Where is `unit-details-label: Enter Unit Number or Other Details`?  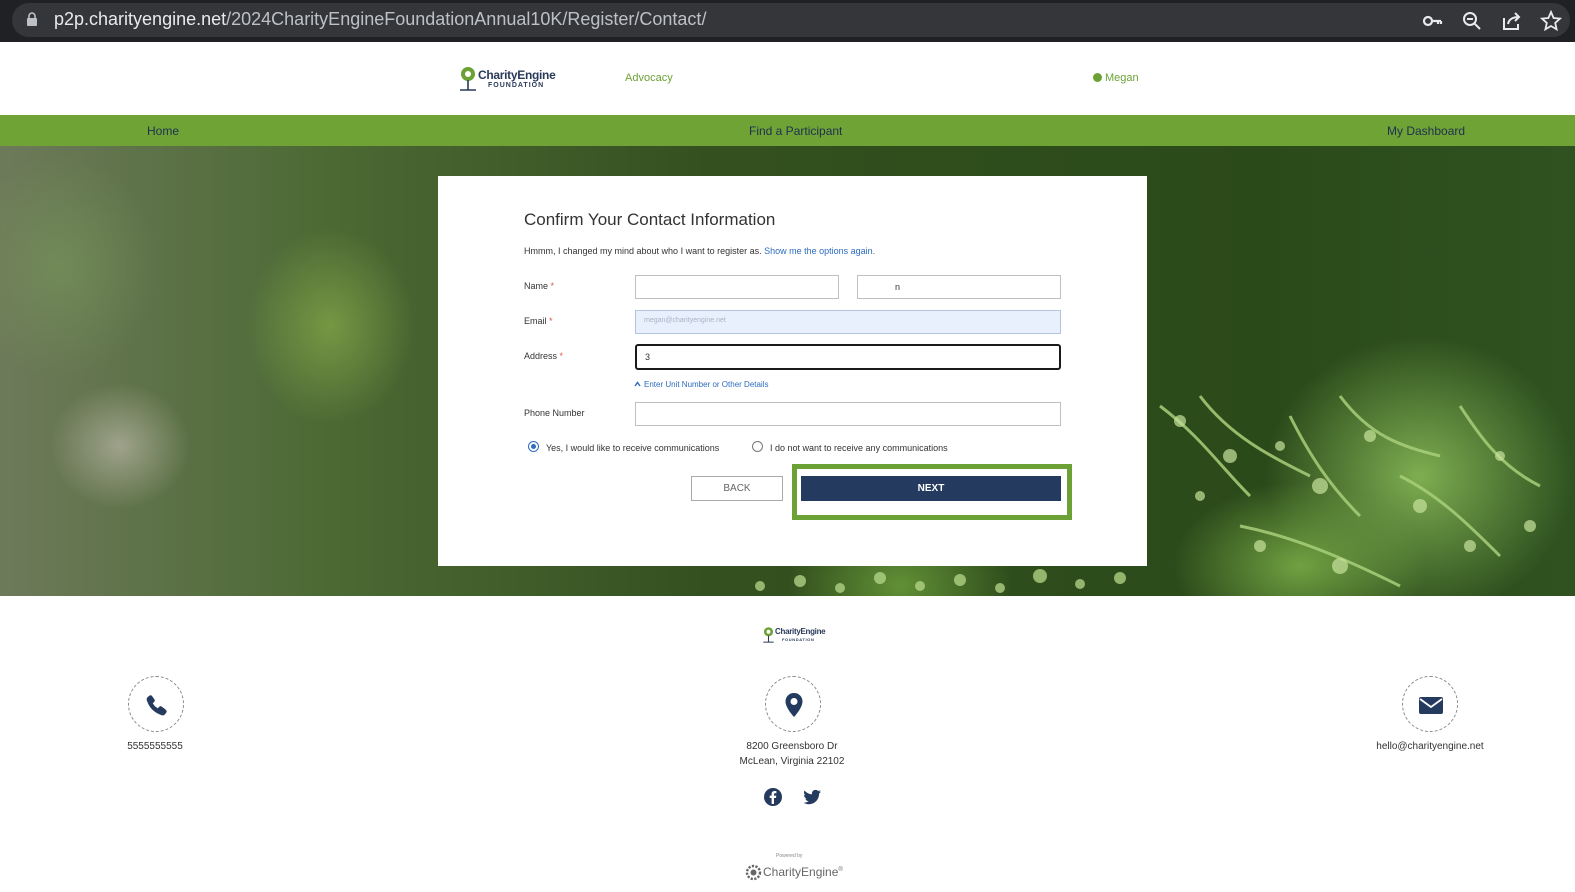
unit-details-label: Enter Unit Number or Other Details is located at coordinates (706, 384).